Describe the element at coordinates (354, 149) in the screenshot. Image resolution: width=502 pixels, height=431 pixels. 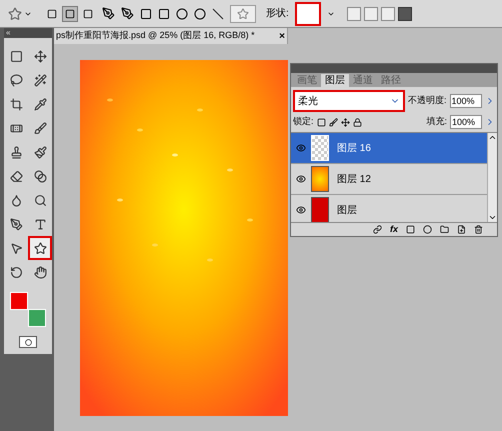
I see `layer-name: 图层 16` at that location.